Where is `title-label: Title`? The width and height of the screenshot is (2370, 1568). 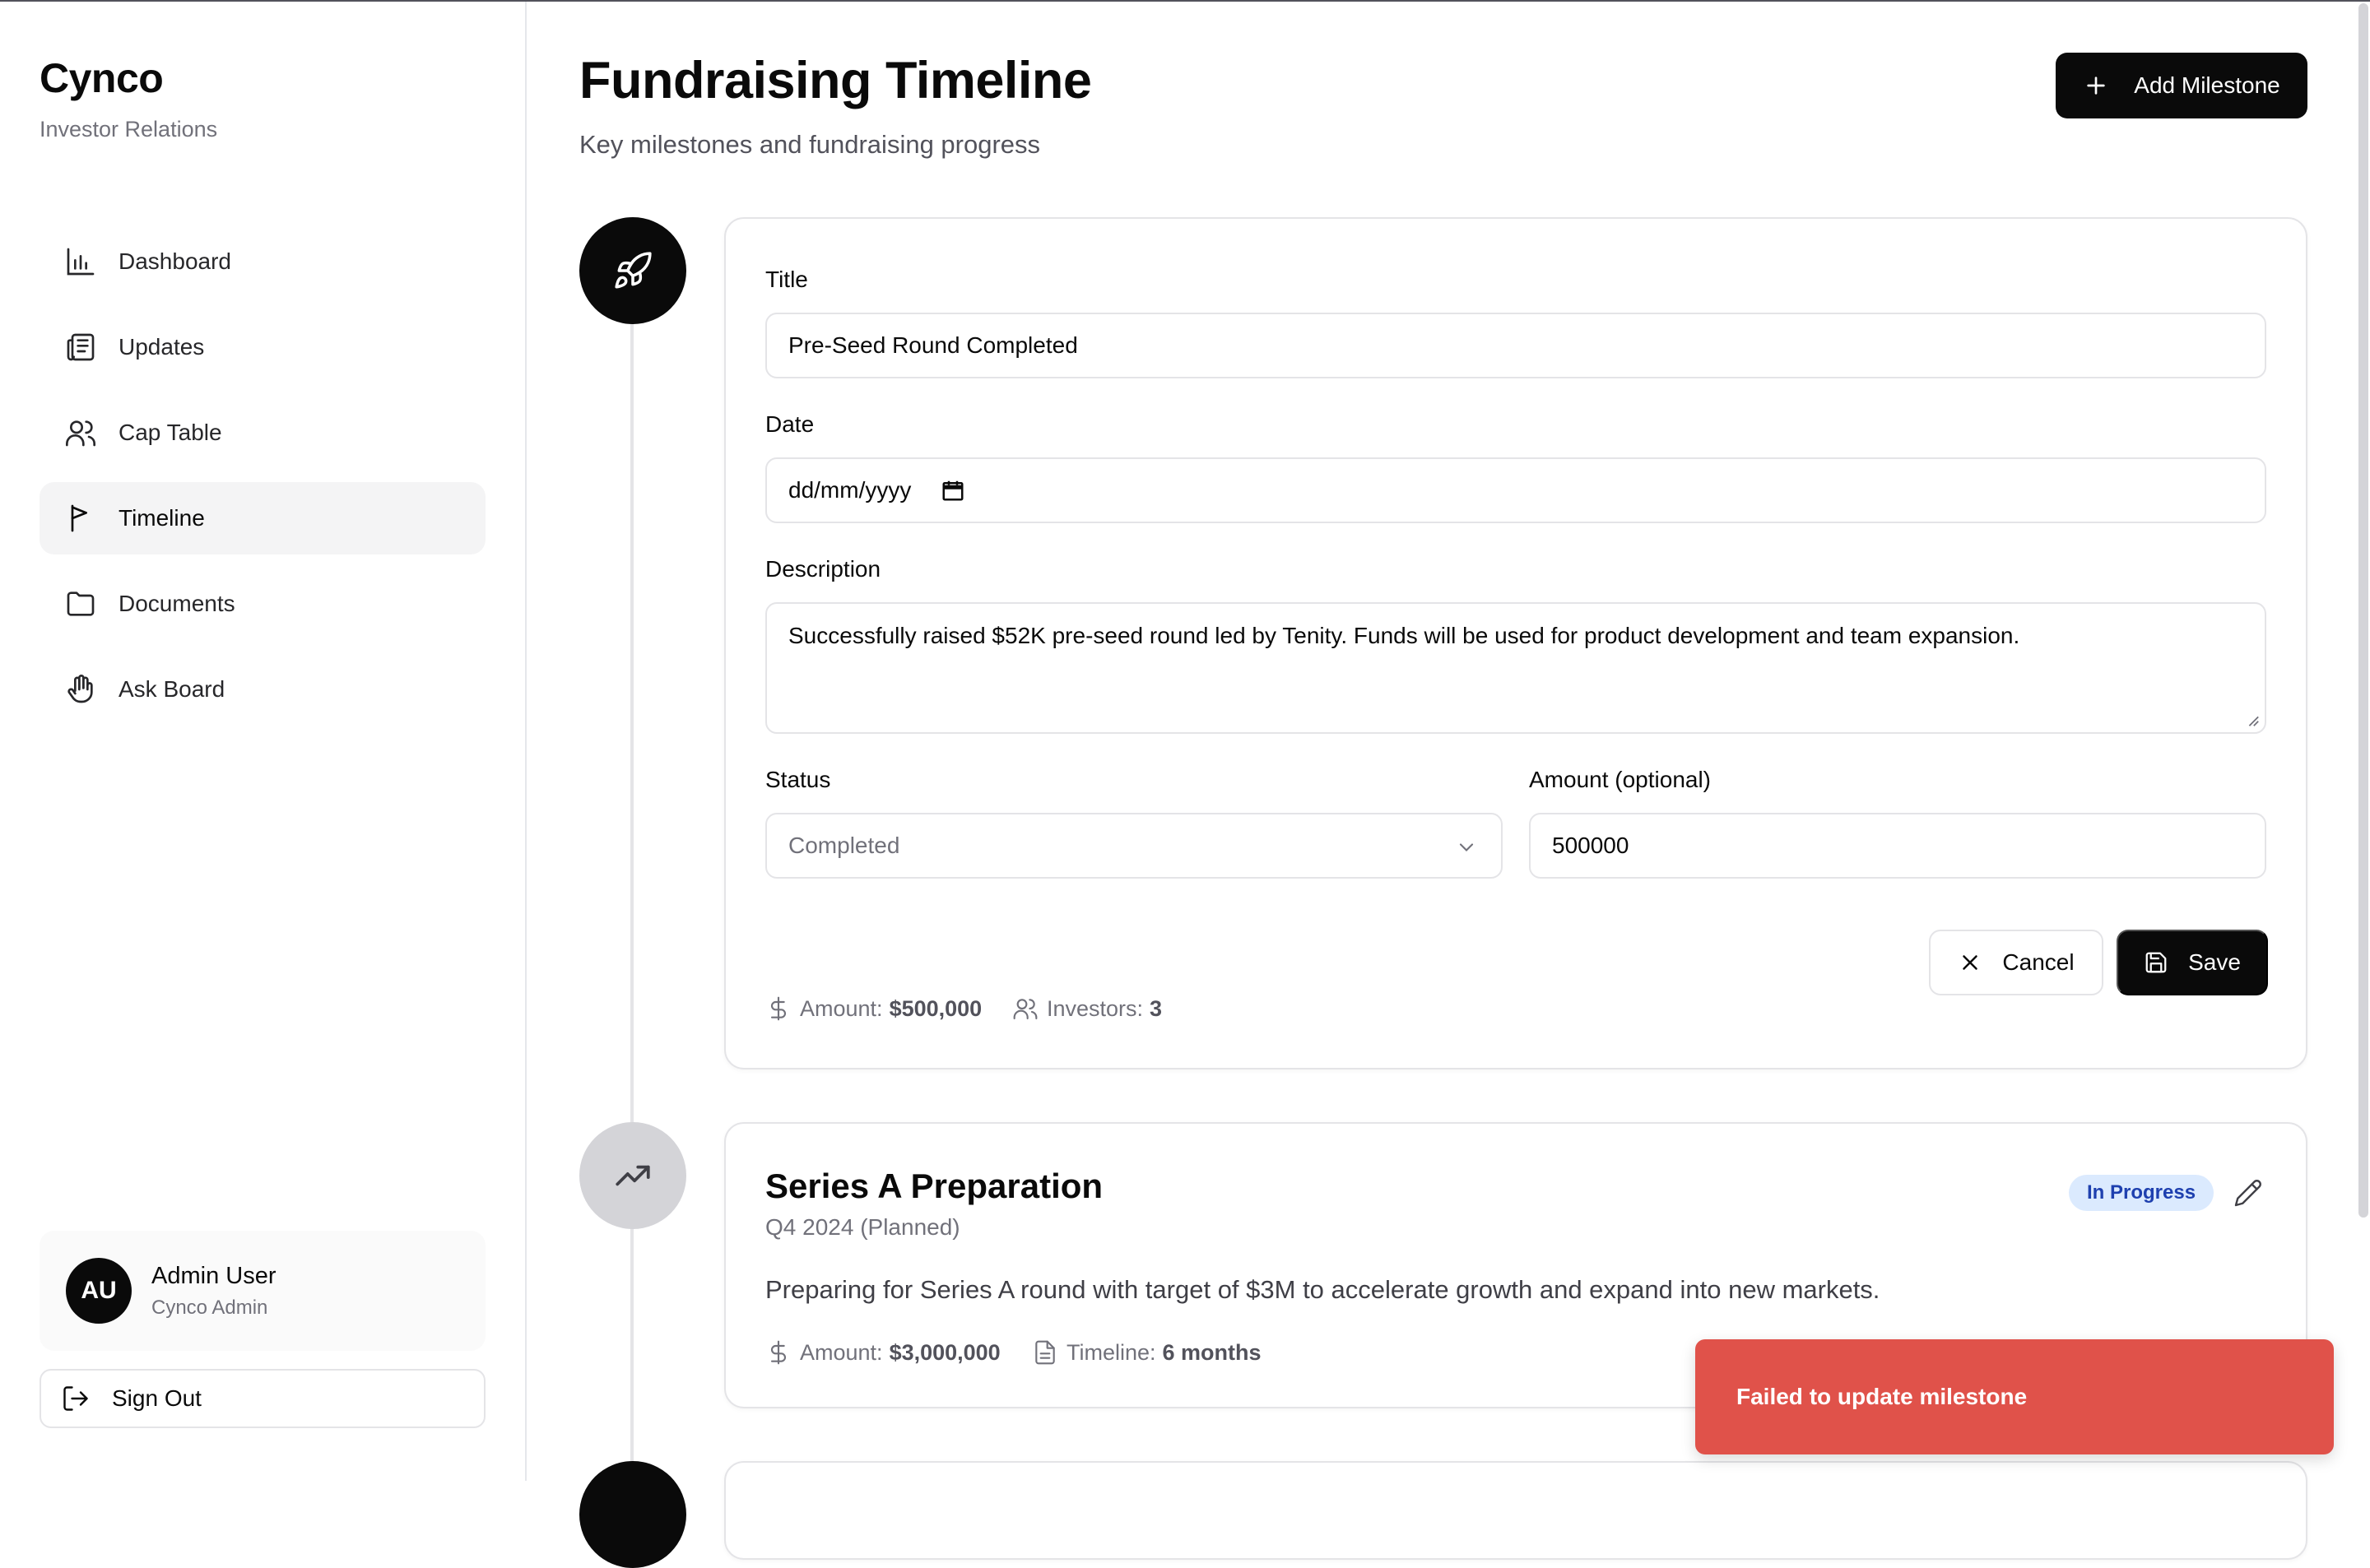 title-label: Title is located at coordinates (786, 279).